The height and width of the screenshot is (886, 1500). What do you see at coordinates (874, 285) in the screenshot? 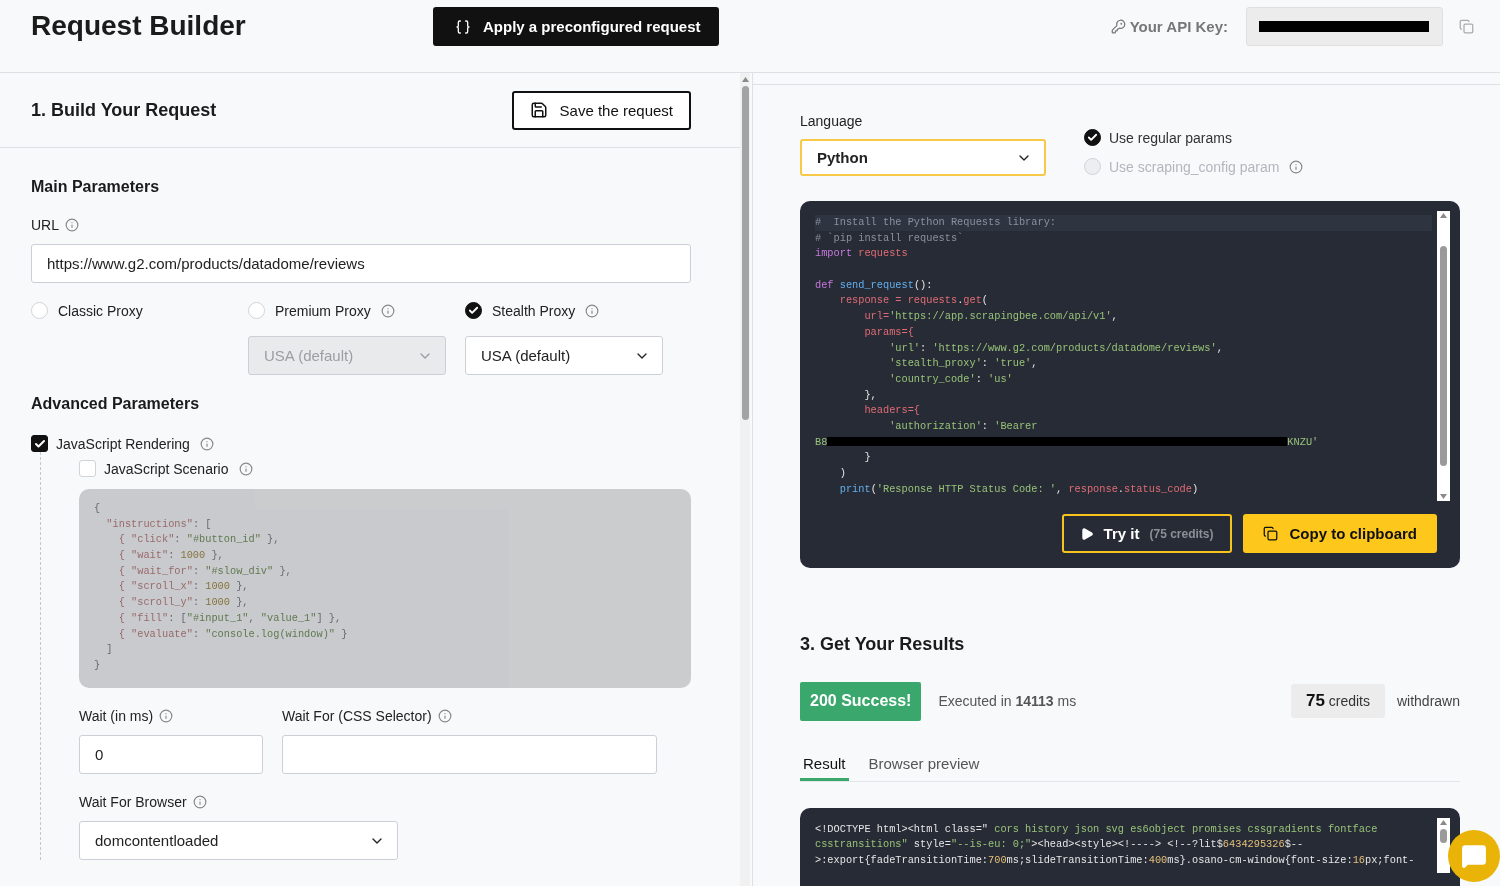
I see `code-line: def send_request():` at bounding box center [874, 285].